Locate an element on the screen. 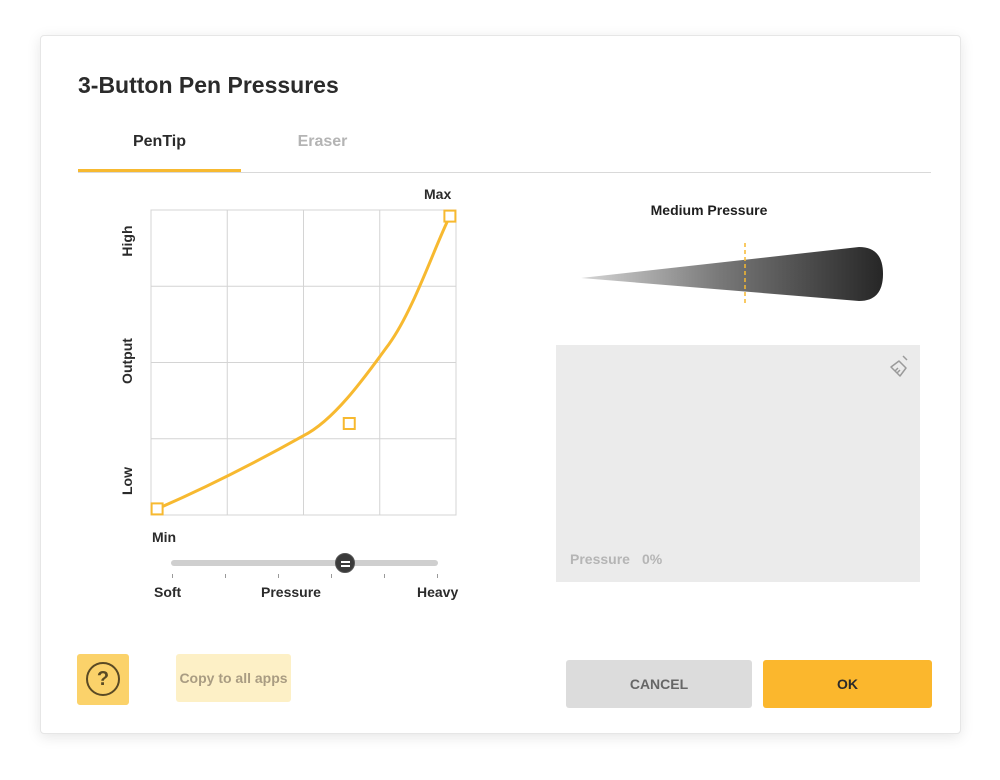 The width and height of the screenshot is (1000, 780). help-button: ? is located at coordinates (103, 679).